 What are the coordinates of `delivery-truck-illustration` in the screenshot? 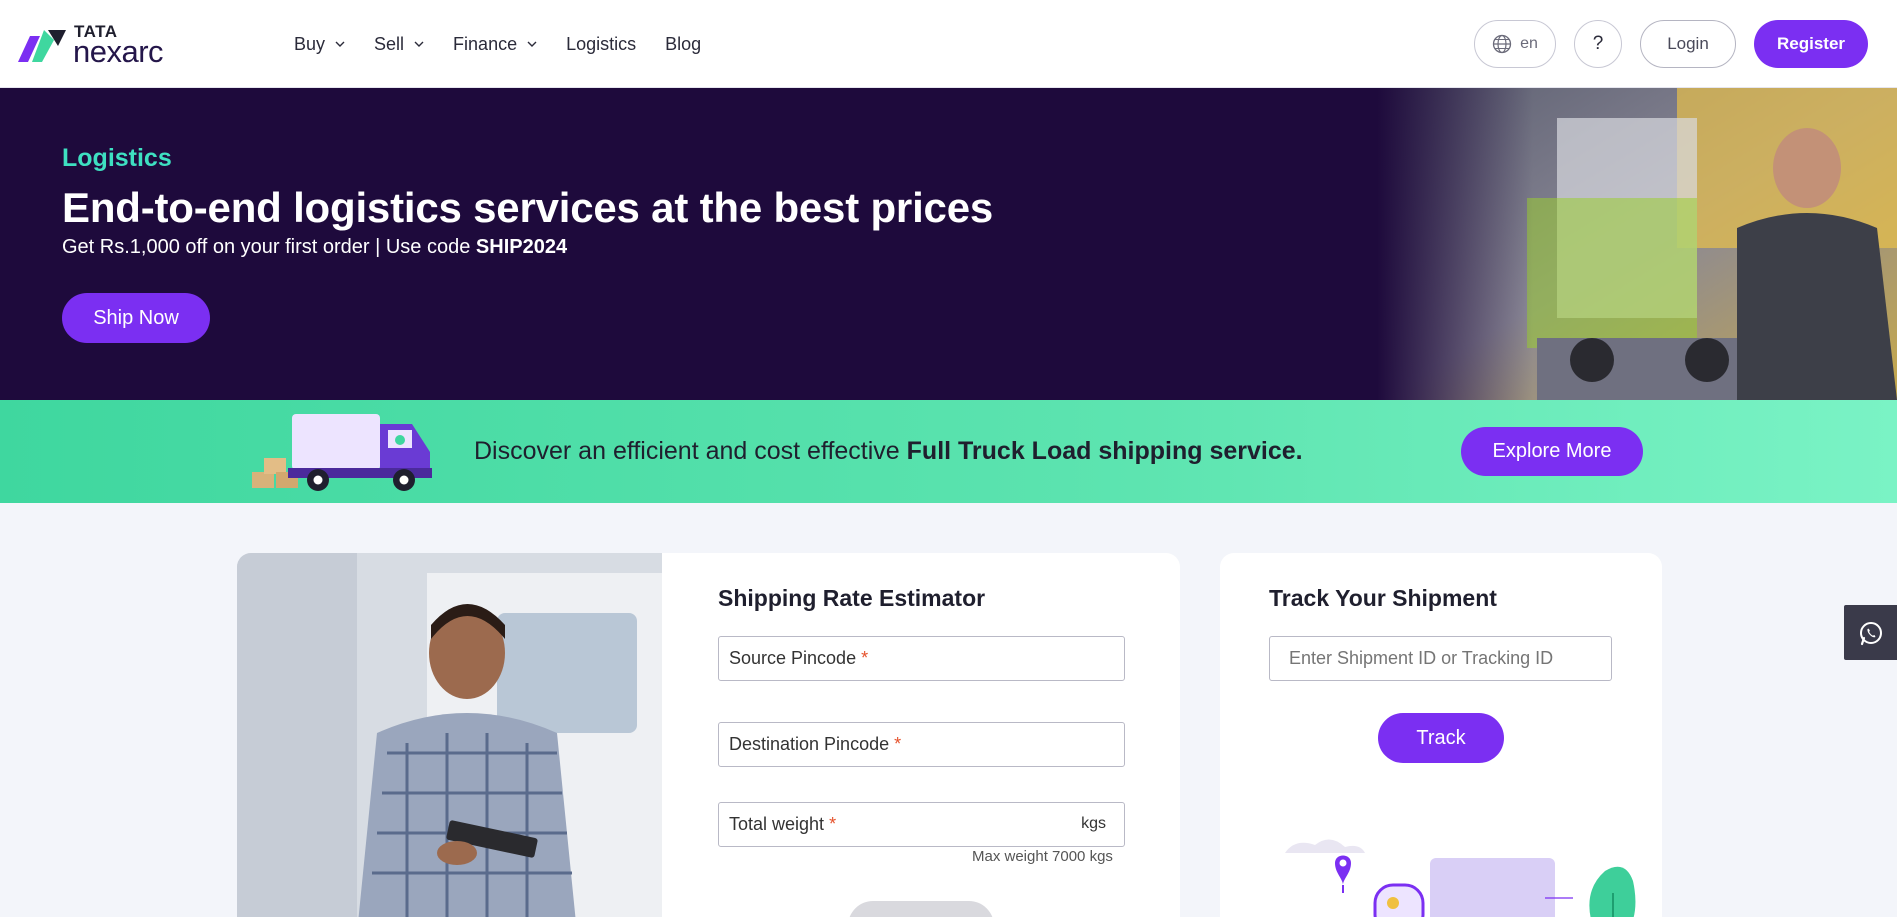 It's located at (342, 452).